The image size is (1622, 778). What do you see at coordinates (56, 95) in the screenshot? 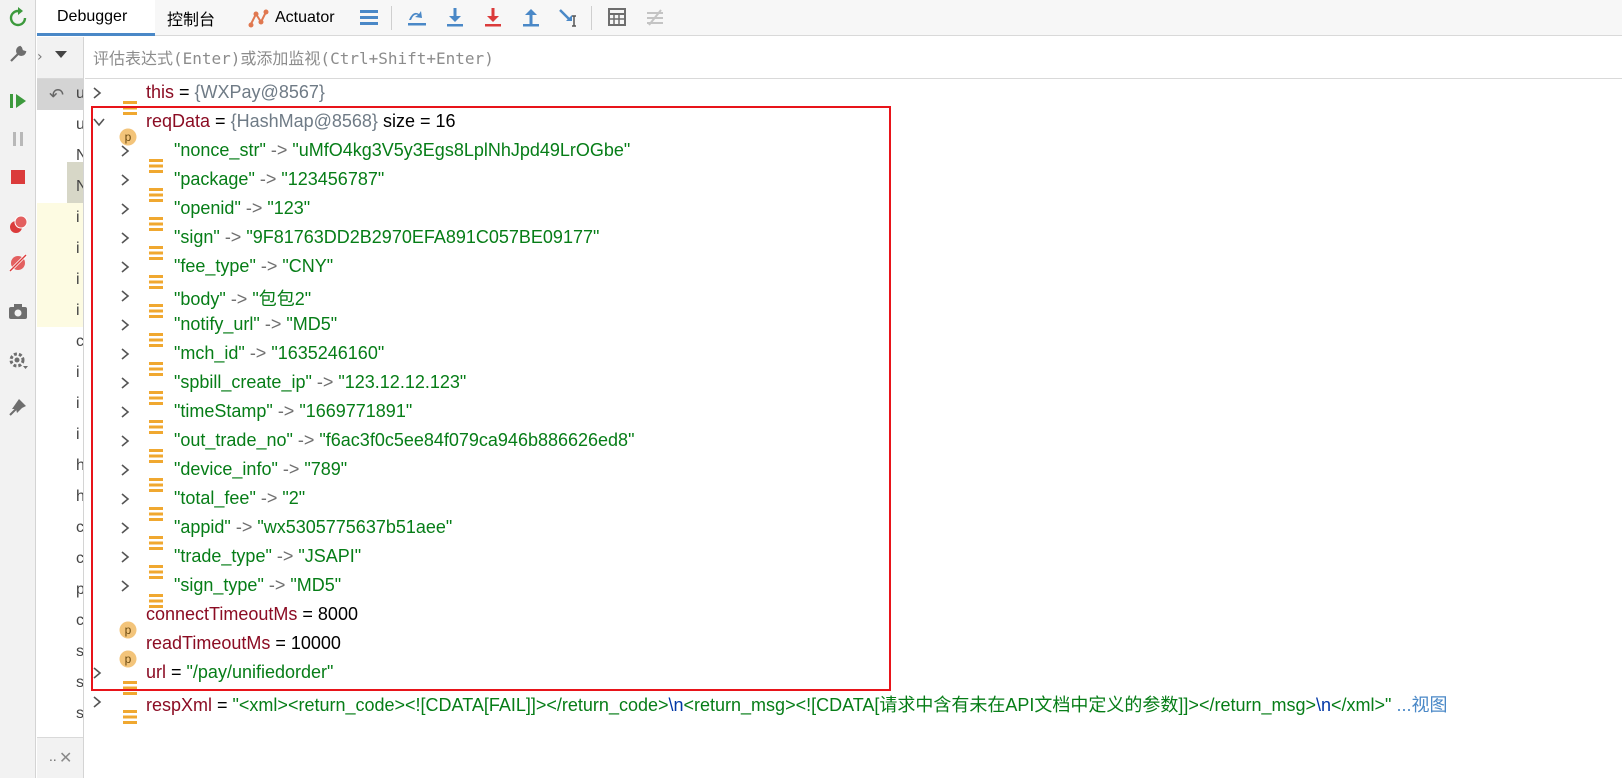
I see `undo-icon: ↶` at bounding box center [56, 95].